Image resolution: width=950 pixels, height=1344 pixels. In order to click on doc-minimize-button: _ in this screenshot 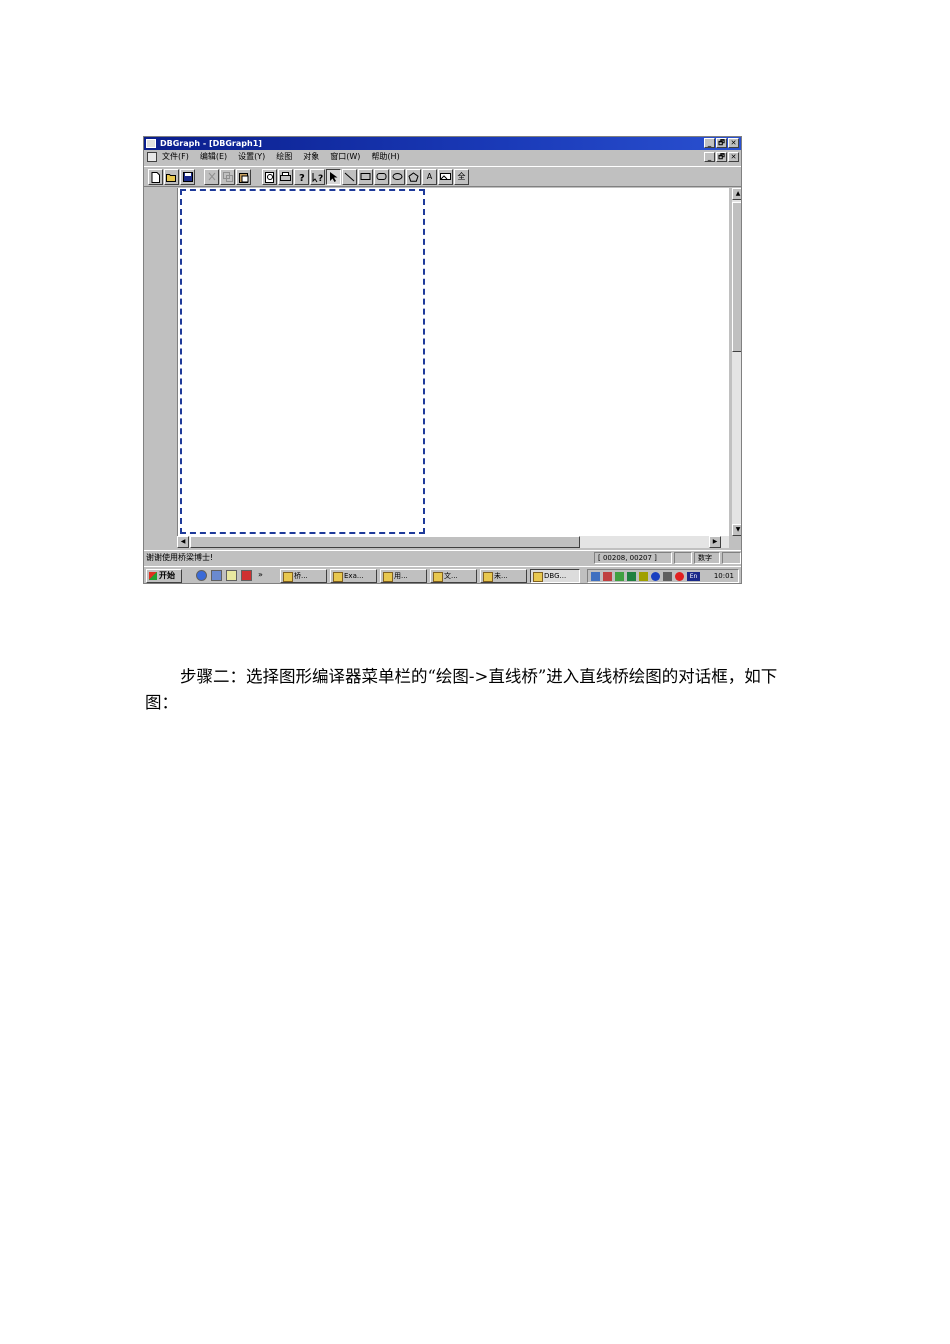, I will do `click(709, 157)`.